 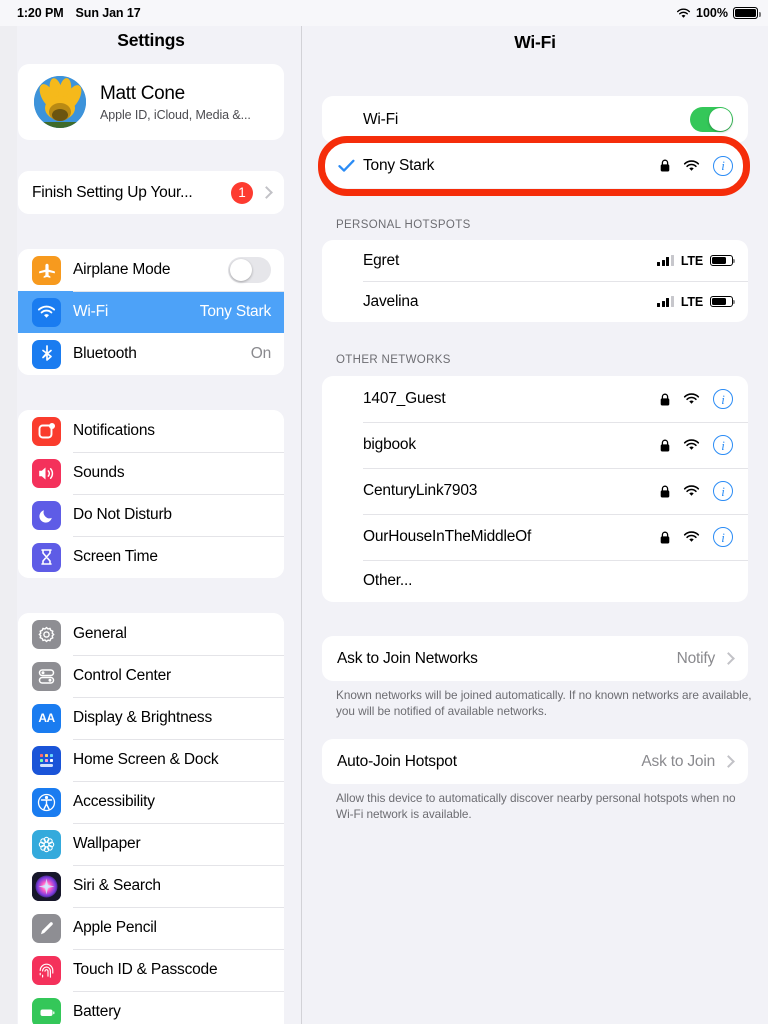 I want to click on network-row: CenturyLink7903 i, so click(x=535, y=491).